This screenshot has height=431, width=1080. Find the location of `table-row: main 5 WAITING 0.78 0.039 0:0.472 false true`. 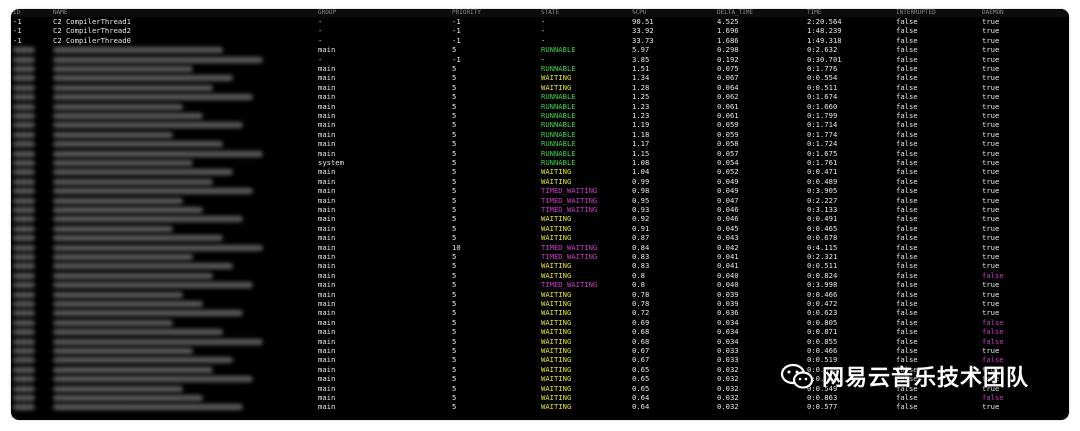

table-row: main 5 WAITING 0.78 0.039 0:0.472 false true is located at coordinates (540, 303).